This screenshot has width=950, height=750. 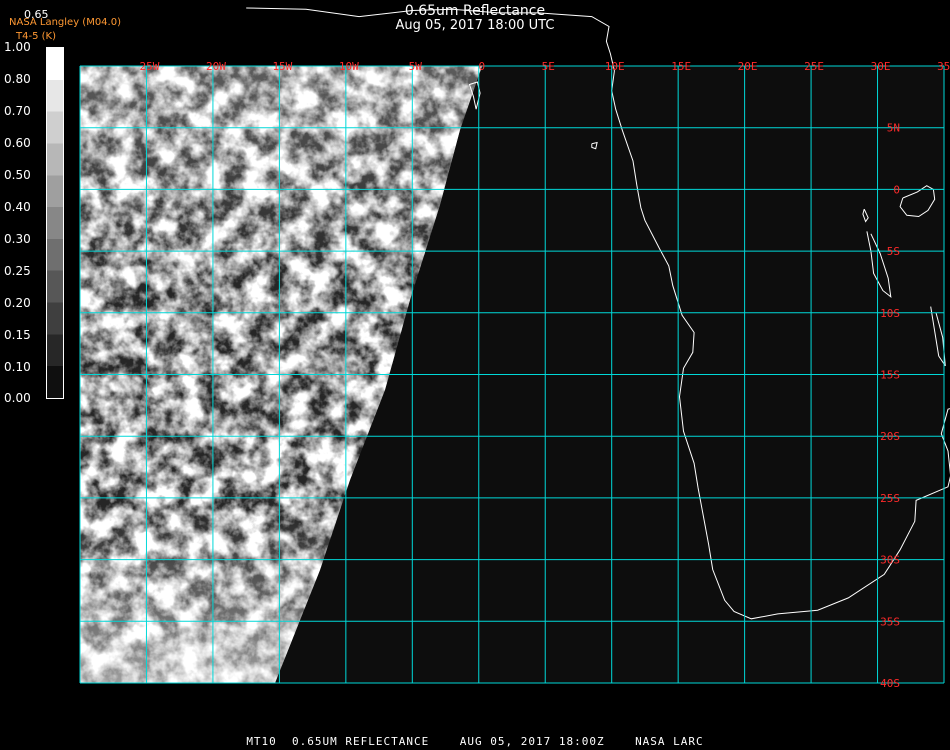 I want to click on colorbar-tick-label: 0.20, so click(x=17, y=303).